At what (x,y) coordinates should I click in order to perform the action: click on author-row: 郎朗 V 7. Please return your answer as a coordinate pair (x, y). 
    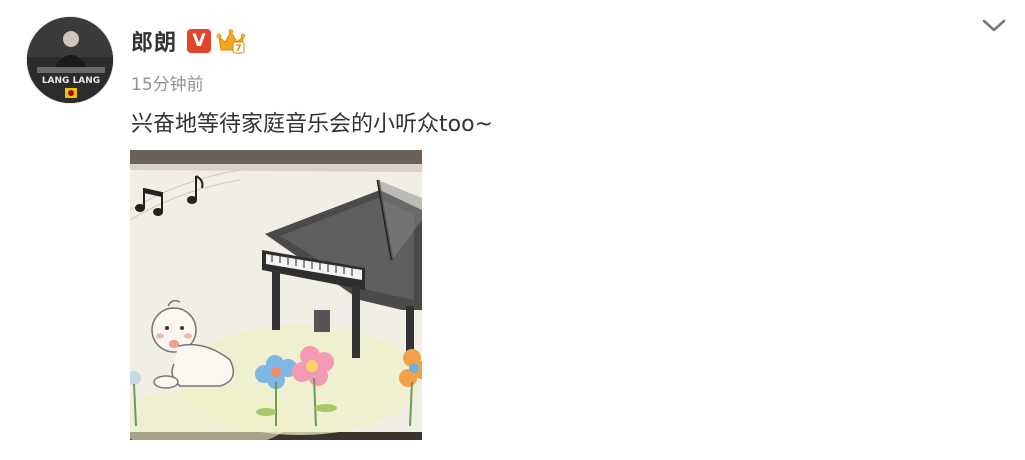
    Looking at the image, I should click on (188, 41).